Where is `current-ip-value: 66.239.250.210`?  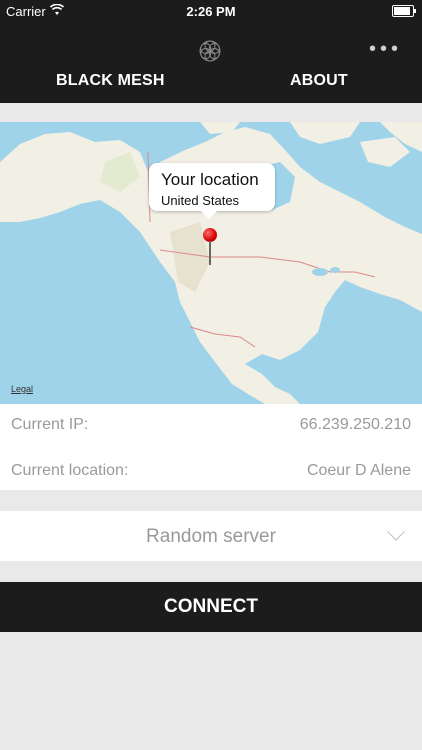
current-ip-value: 66.239.250.210 is located at coordinates (355, 424).